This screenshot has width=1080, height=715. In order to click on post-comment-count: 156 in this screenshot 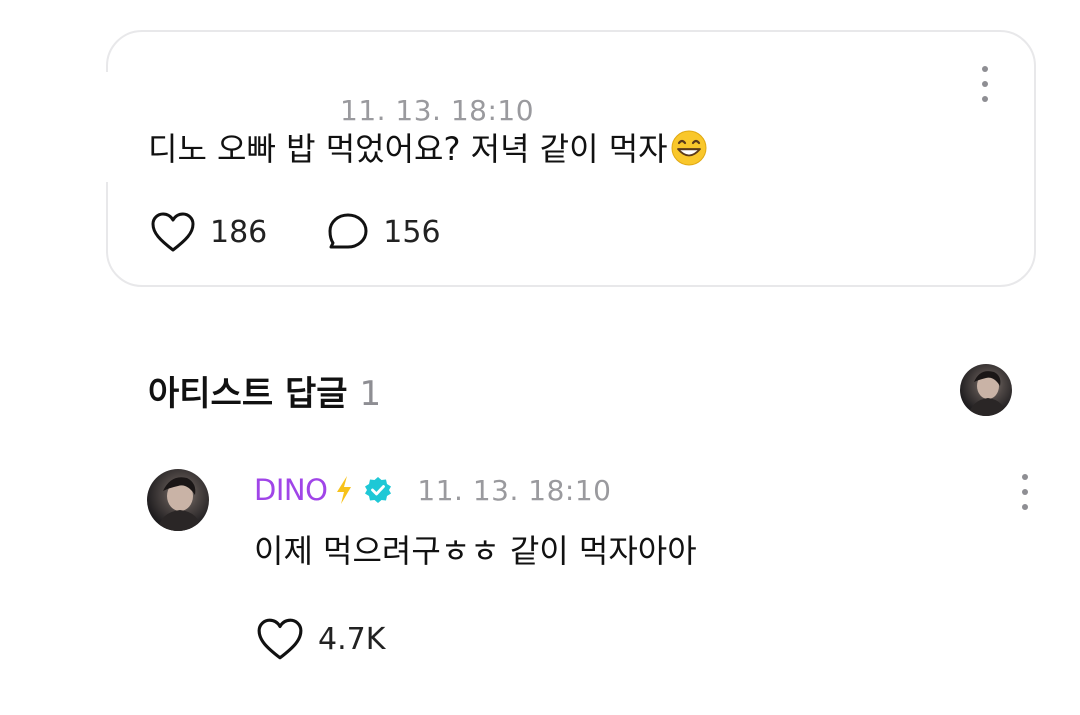, I will do `click(412, 232)`.